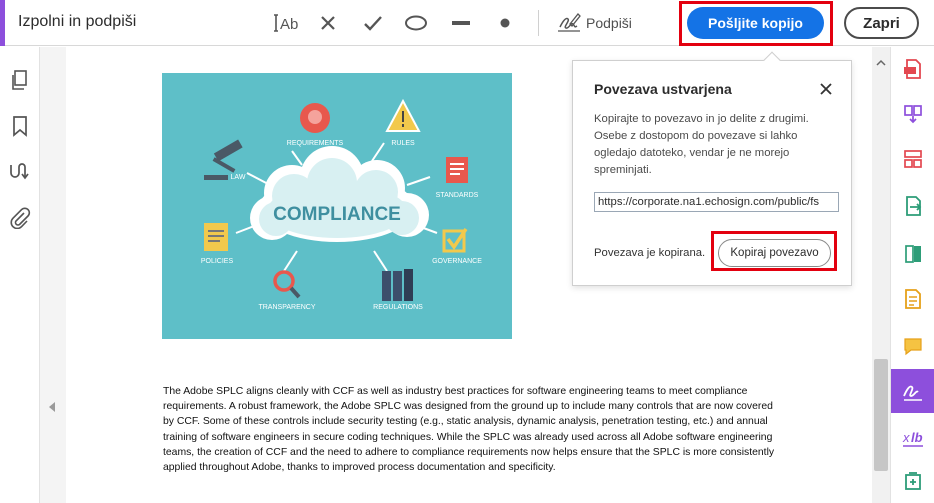 The height and width of the screenshot is (503, 934). I want to click on requirements-icon, so click(315, 118).